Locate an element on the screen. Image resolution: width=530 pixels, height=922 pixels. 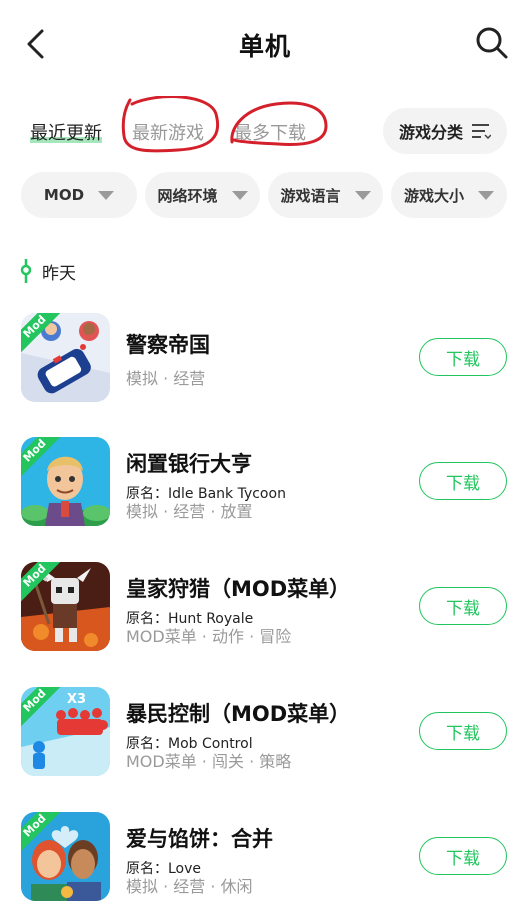
filter-language: 游戏语言 is located at coordinates (325, 195).